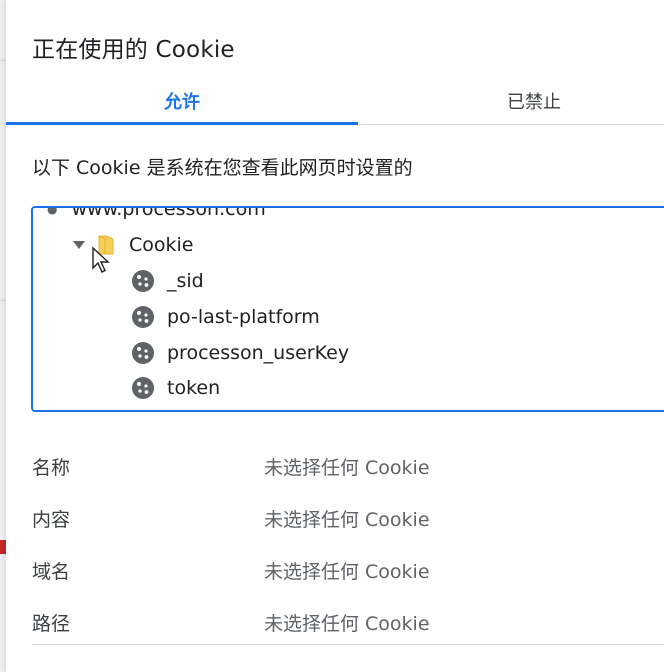 The image size is (664, 672). I want to click on cookie-item: token, so click(175, 388).